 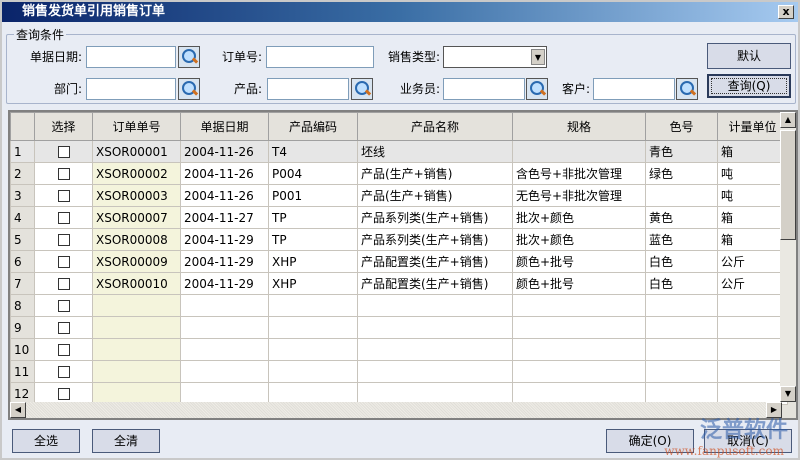 What do you see at coordinates (247, 89) in the screenshot?
I see `product-label: 产品:` at bounding box center [247, 89].